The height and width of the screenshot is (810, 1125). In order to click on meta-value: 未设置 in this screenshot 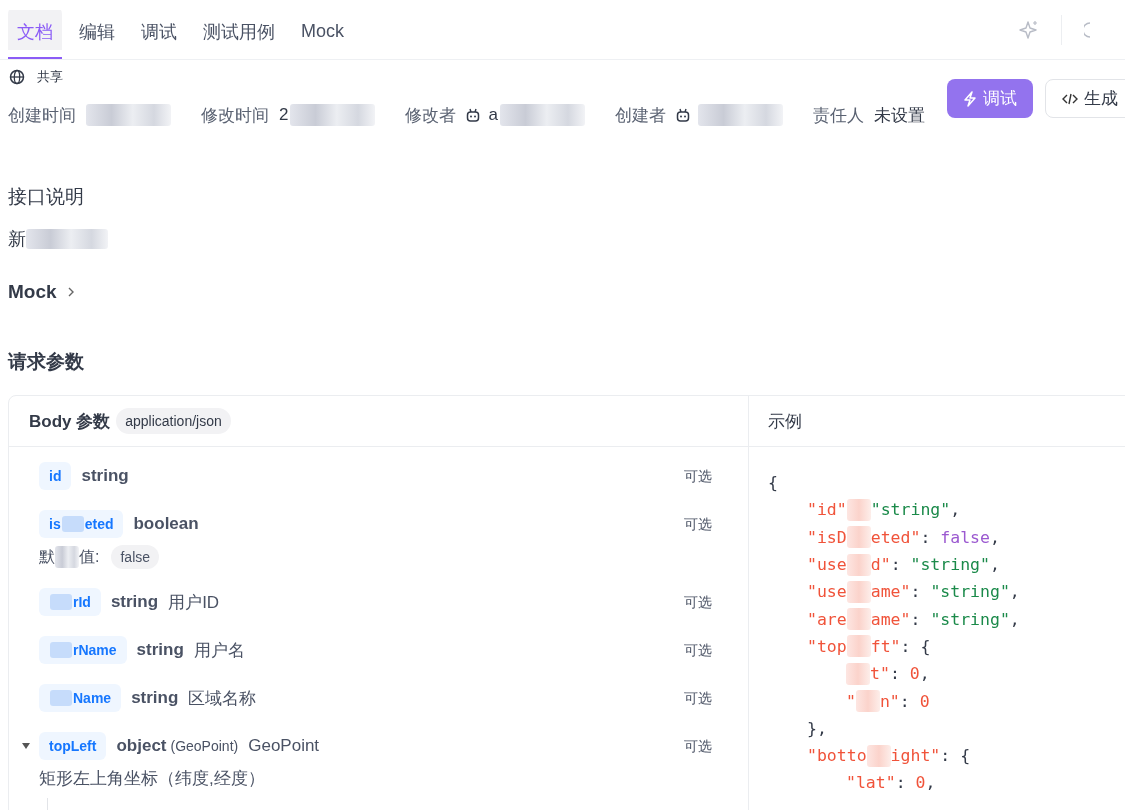, I will do `click(899, 115)`.